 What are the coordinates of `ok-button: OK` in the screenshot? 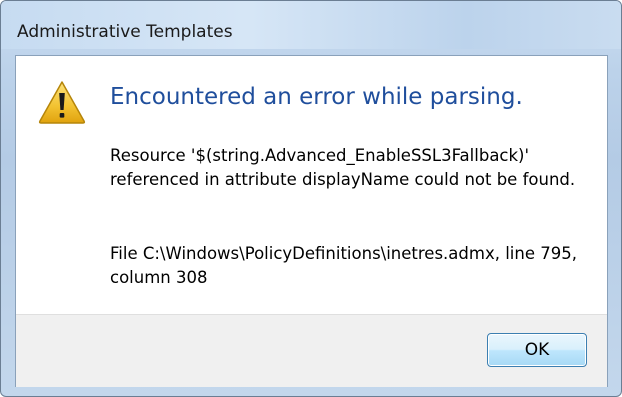 It's located at (537, 350).